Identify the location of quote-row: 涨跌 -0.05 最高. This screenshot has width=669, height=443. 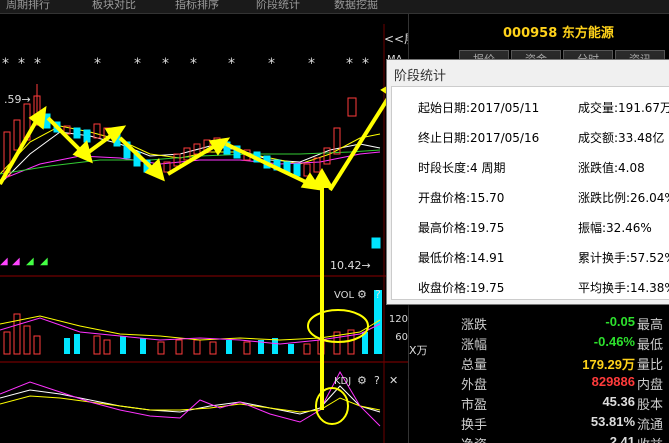
(562, 323).